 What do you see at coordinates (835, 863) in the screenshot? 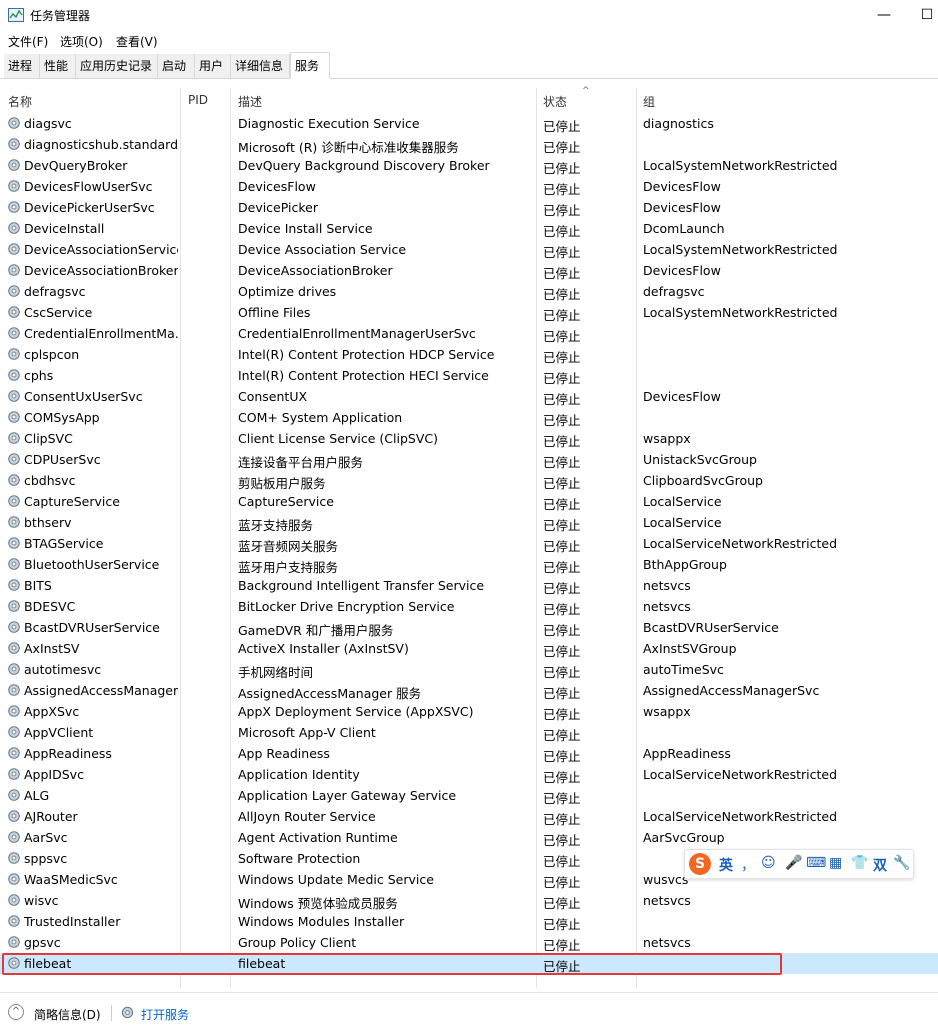
I see `toolbox-icon: ▦` at bounding box center [835, 863].